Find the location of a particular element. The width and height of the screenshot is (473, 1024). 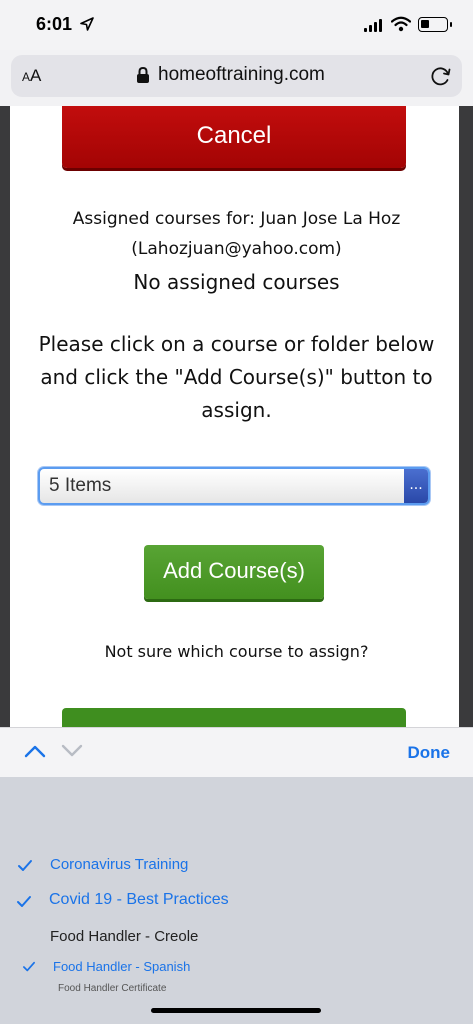

home-indicator is located at coordinates (236, 1010).